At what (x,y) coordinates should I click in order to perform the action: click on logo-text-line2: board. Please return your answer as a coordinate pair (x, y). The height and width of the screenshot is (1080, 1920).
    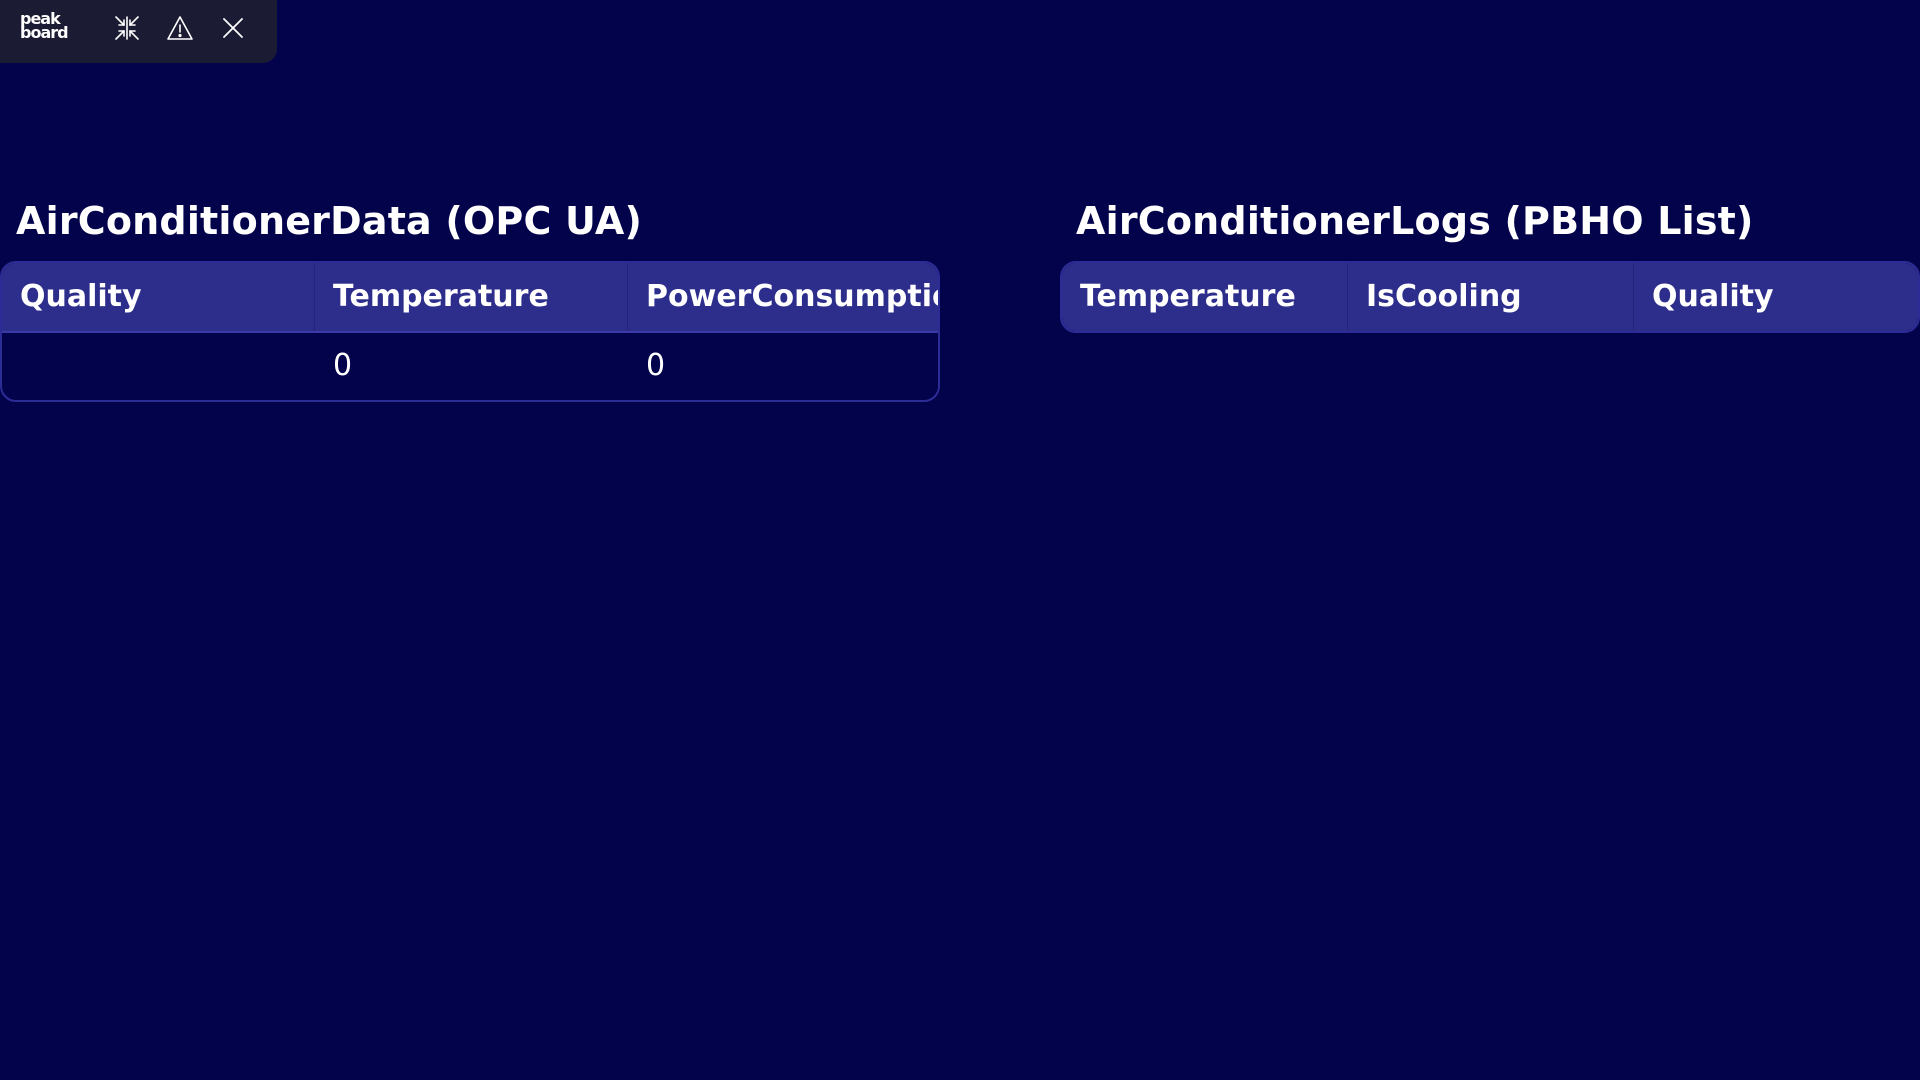
    Looking at the image, I should click on (44, 32).